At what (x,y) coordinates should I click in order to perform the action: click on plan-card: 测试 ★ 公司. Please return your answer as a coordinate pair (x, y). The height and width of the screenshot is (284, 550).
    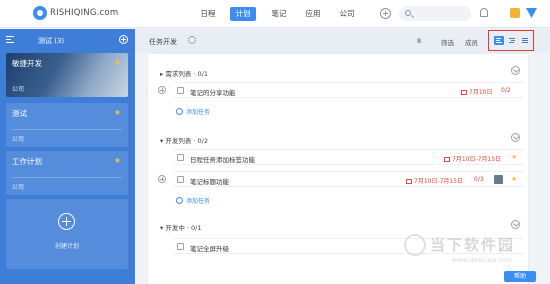
    Looking at the image, I should click on (67, 125).